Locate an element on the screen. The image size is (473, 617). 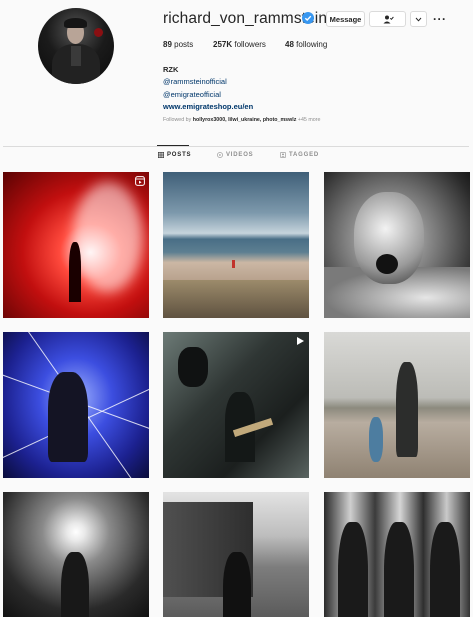
followed-by-more: +45 more is located at coordinates (309, 120).